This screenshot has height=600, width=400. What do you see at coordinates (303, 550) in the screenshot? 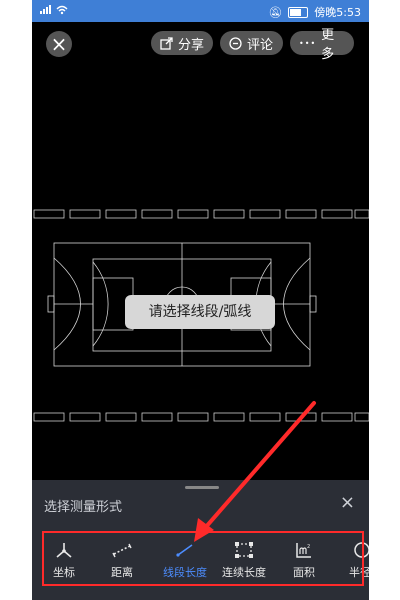
I see `area-icon: 2` at bounding box center [303, 550].